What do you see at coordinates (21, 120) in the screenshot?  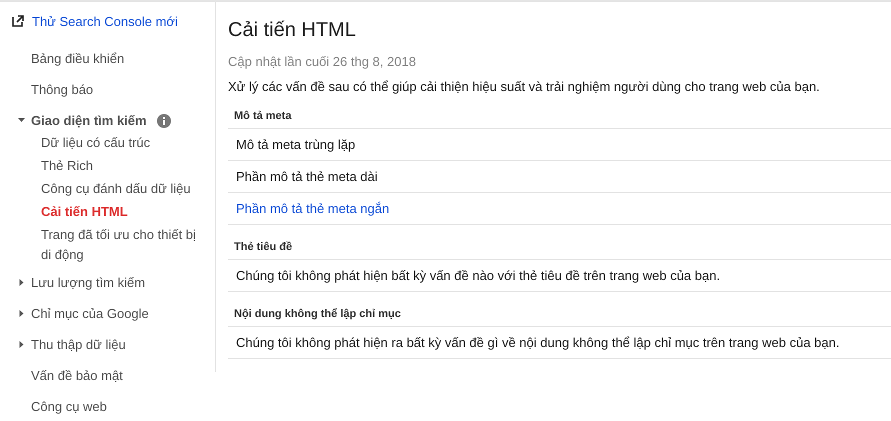 I see `expanded-caret-icon` at bounding box center [21, 120].